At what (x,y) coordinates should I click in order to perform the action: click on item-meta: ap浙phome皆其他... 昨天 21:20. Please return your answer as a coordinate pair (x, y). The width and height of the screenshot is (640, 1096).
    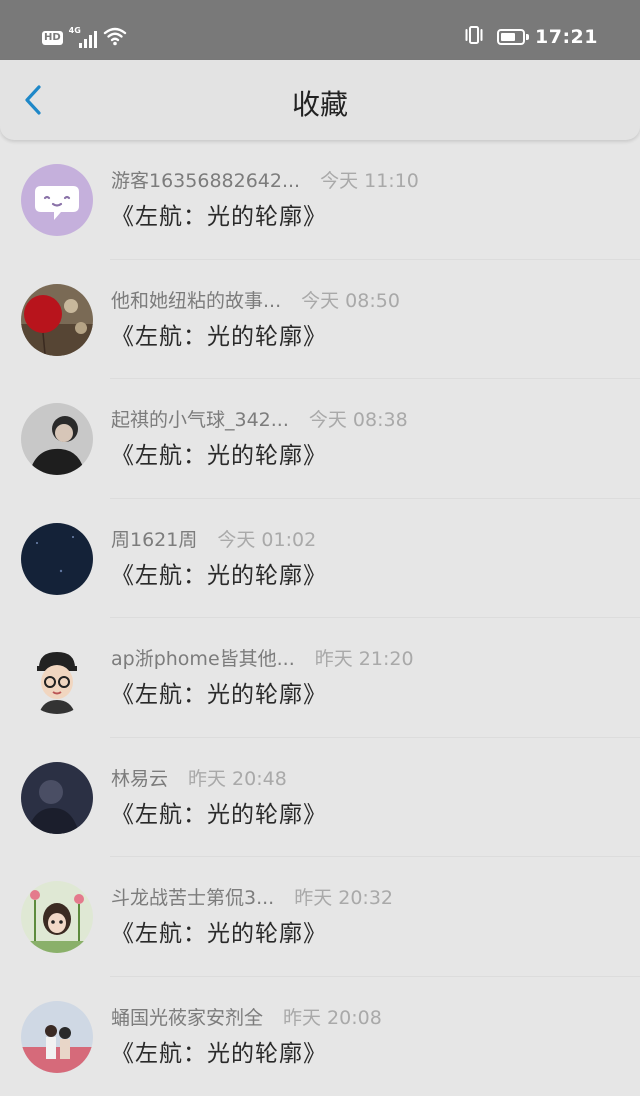
    Looking at the image, I should click on (262, 659).